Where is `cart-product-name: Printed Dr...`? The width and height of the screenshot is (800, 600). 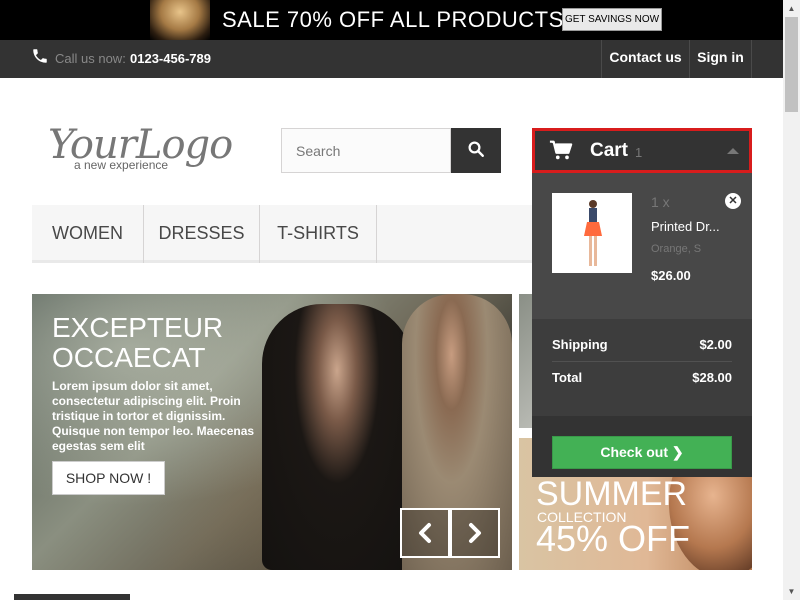 cart-product-name: Printed Dr... is located at coordinates (685, 226).